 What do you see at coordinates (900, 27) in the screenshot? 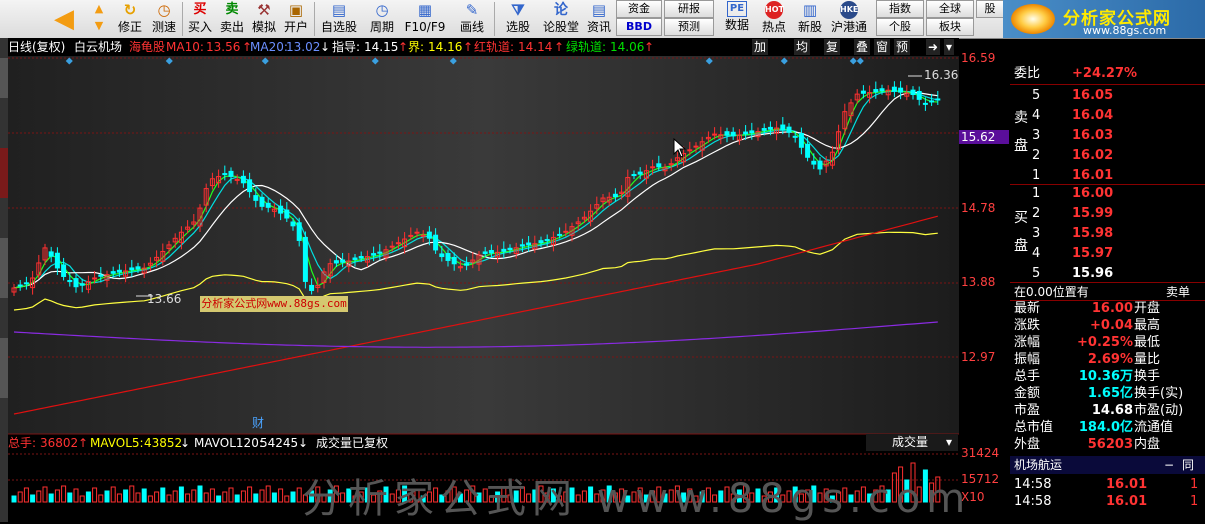
I see `stock-button: 个股` at bounding box center [900, 27].